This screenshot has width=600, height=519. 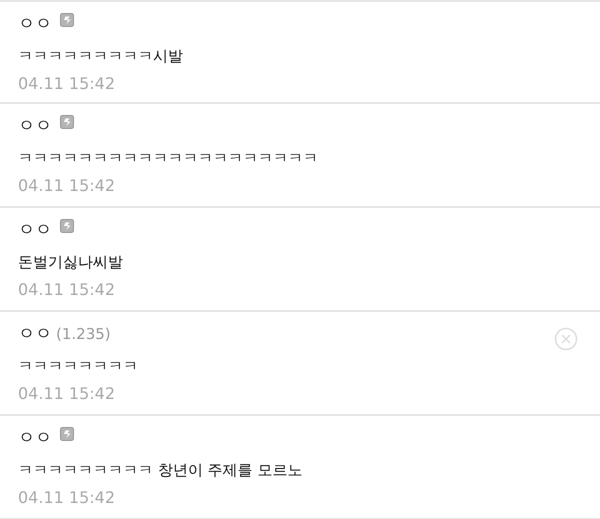 What do you see at coordinates (161, 470) in the screenshot?
I see `comment-text: ㅋㅋㅋㅋㅋㅋㅋㅋㅋ 창년이 주제를 모르노` at bounding box center [161, 470].